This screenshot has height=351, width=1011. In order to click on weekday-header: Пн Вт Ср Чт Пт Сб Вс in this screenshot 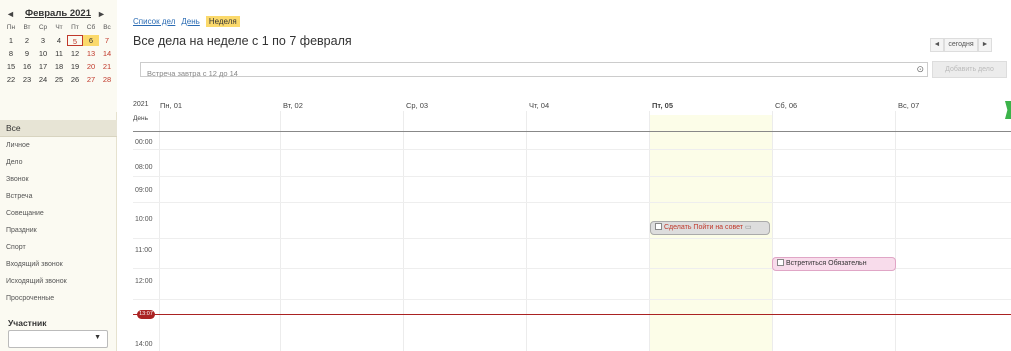, I will do `click(59, 27)`.